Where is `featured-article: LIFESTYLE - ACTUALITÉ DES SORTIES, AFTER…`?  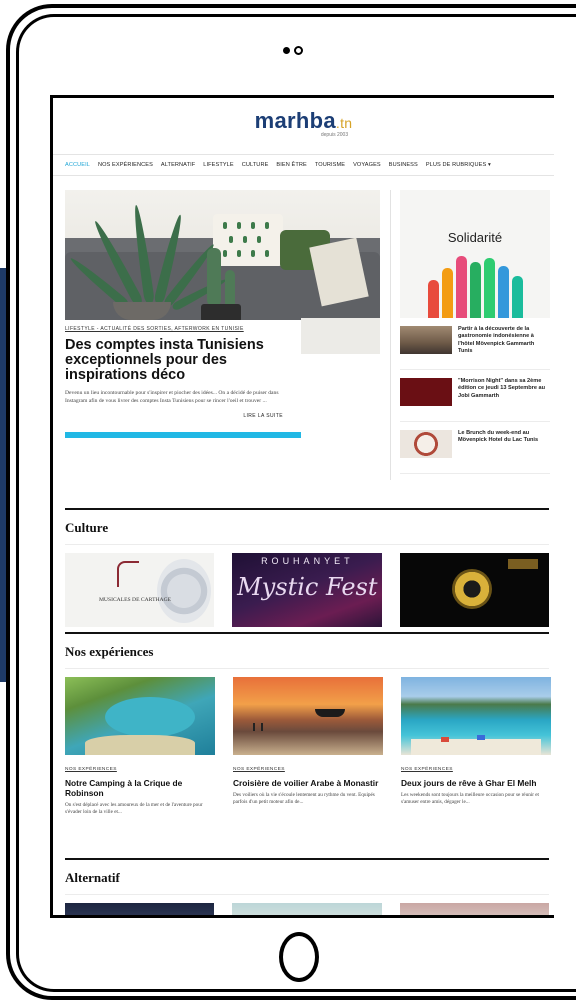 featured-article: LIFESTYLE - ACTUALITÉ DES SORTIES, AFTER… is located at coordinates (222, 314).